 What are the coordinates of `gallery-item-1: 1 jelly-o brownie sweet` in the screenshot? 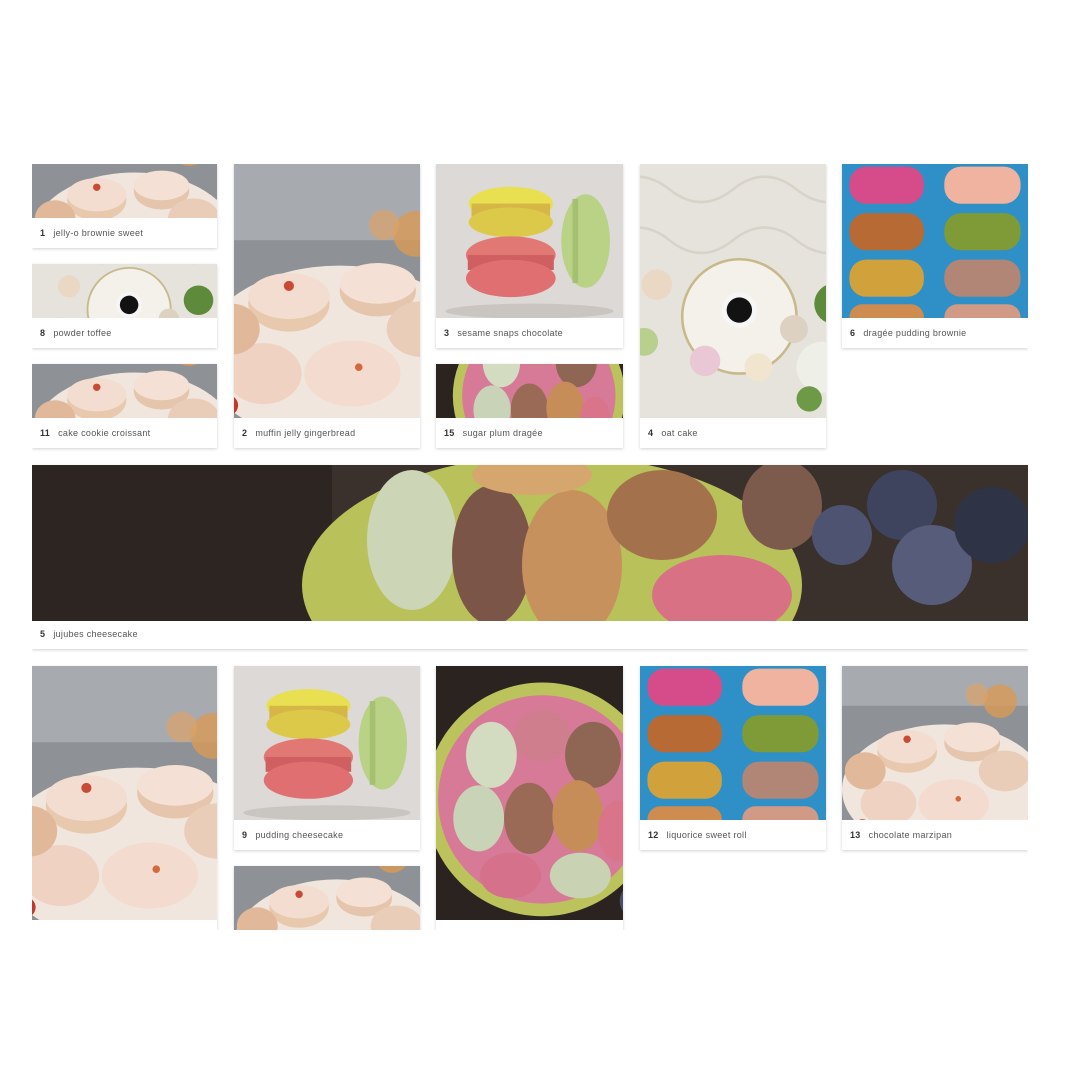 It's located at (124, 206).